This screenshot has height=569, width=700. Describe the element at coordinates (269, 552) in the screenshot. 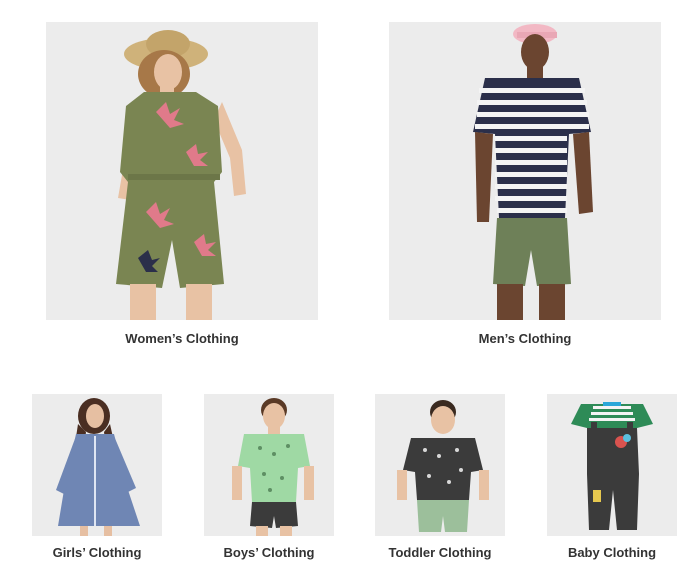

I see `category-label: Boys’ Clothing` at that location.